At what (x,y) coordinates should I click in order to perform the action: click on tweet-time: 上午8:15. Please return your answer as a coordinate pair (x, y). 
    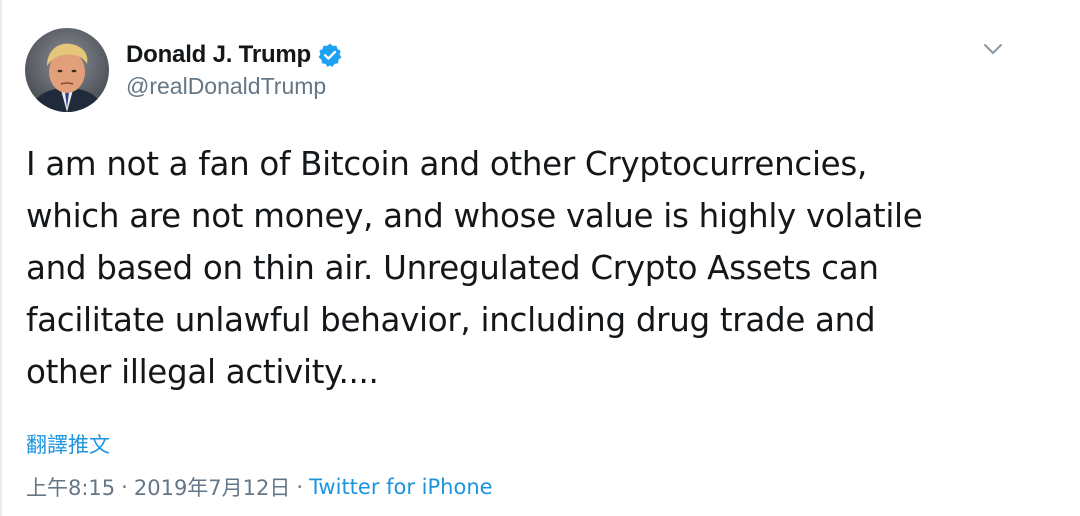
    Looking at the image, I should click on (70, 487).